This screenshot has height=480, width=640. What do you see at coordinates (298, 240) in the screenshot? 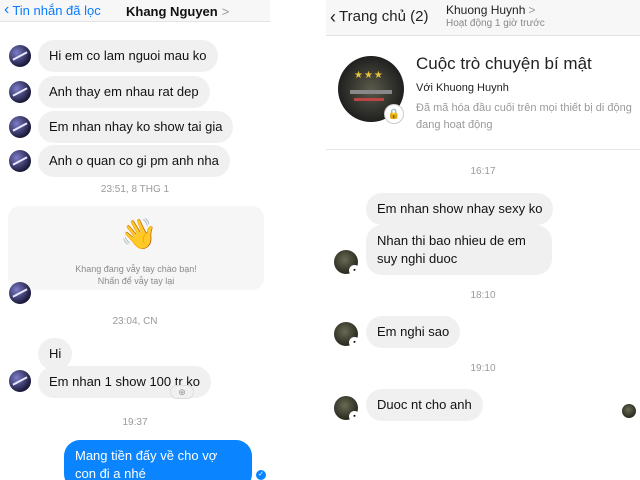
I see `divider-gap` at bounding box center [298, 240].